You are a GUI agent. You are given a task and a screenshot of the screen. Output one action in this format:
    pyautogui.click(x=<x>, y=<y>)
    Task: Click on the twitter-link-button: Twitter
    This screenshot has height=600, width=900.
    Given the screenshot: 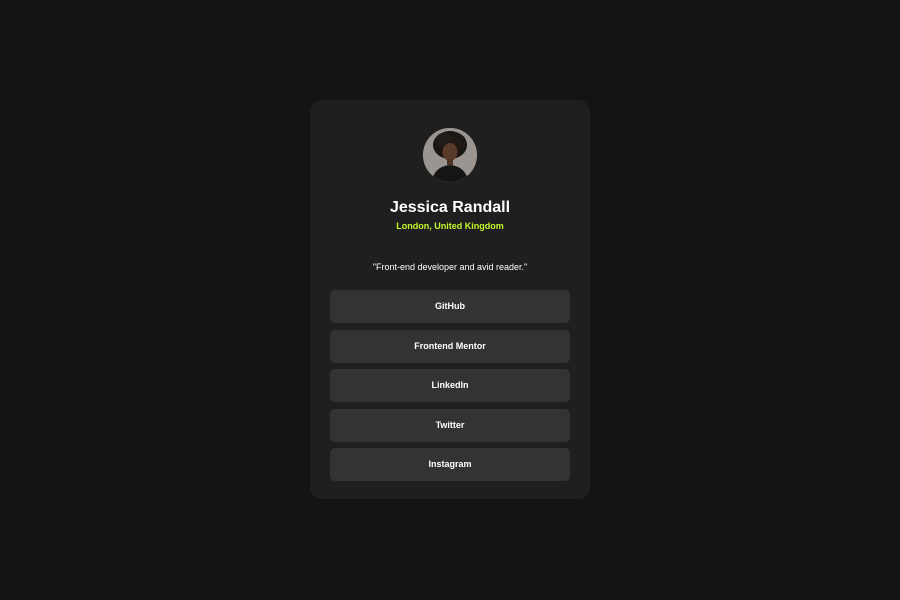 What is the action you would take?
    pyautogui.click(x=450, y=425)
    